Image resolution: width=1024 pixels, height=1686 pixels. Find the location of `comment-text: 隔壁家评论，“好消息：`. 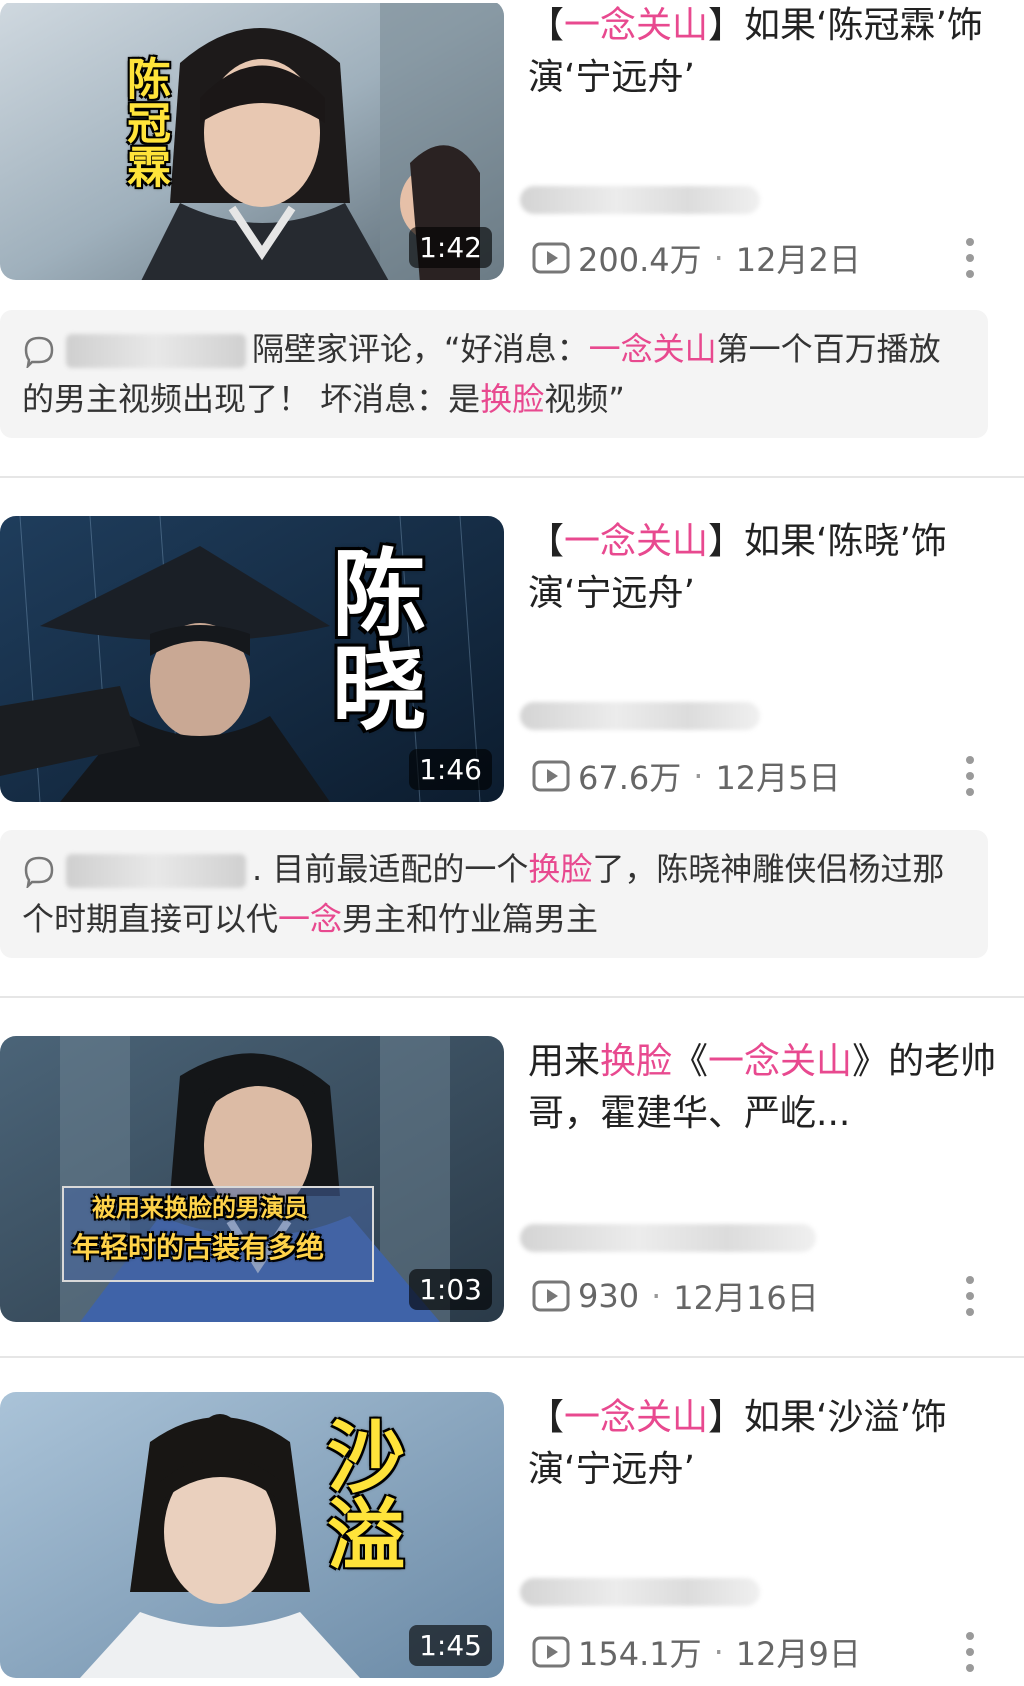

comment-text: 隔壁家评论，“好消息： is located at coordinates (420, 349).